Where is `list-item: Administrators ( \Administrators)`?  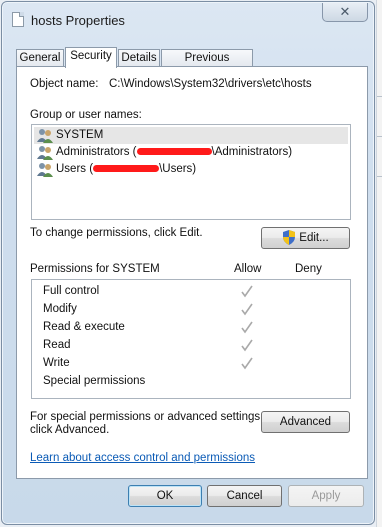 list-item: Administrators ( \Administrators) is located at coordinates (191, 152).